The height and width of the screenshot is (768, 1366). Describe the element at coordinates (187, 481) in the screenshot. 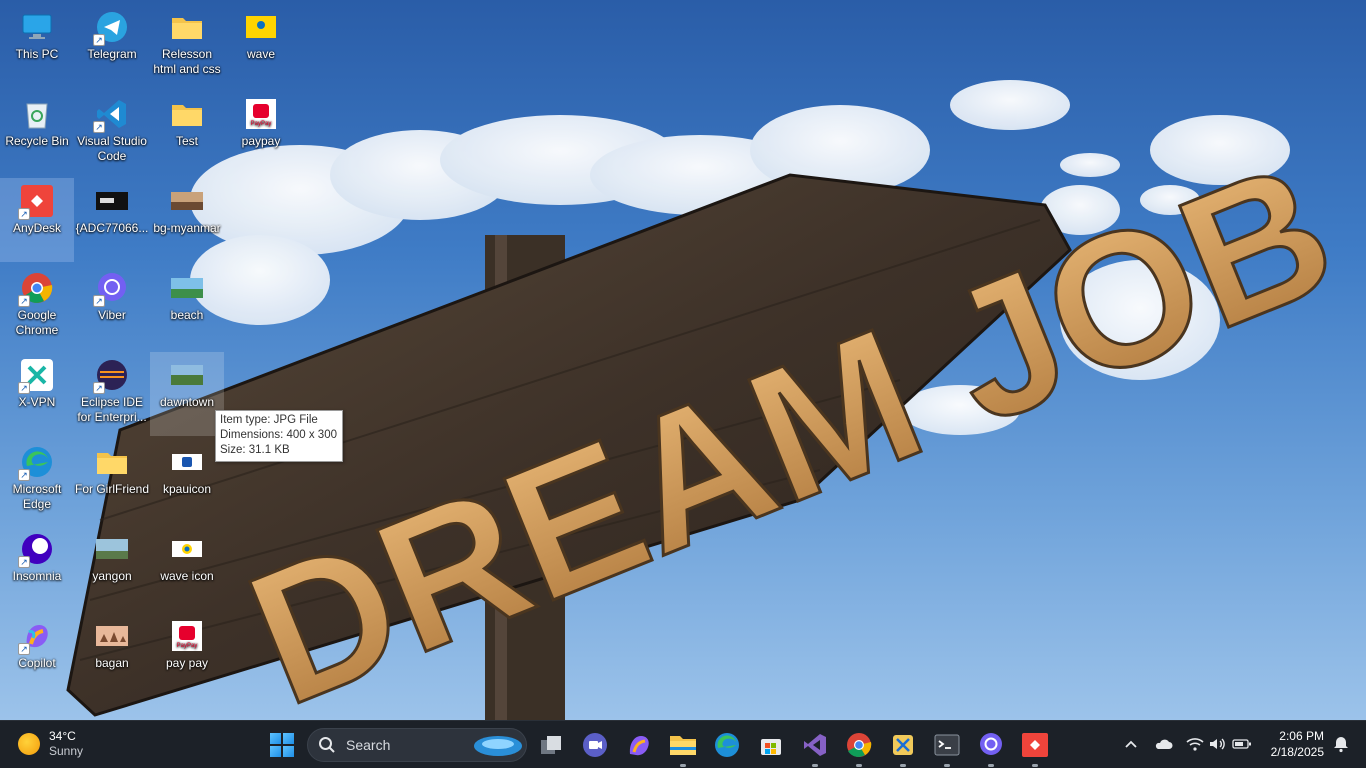

I see `desktop-icon-kpauicon: kpauicon` at that location.